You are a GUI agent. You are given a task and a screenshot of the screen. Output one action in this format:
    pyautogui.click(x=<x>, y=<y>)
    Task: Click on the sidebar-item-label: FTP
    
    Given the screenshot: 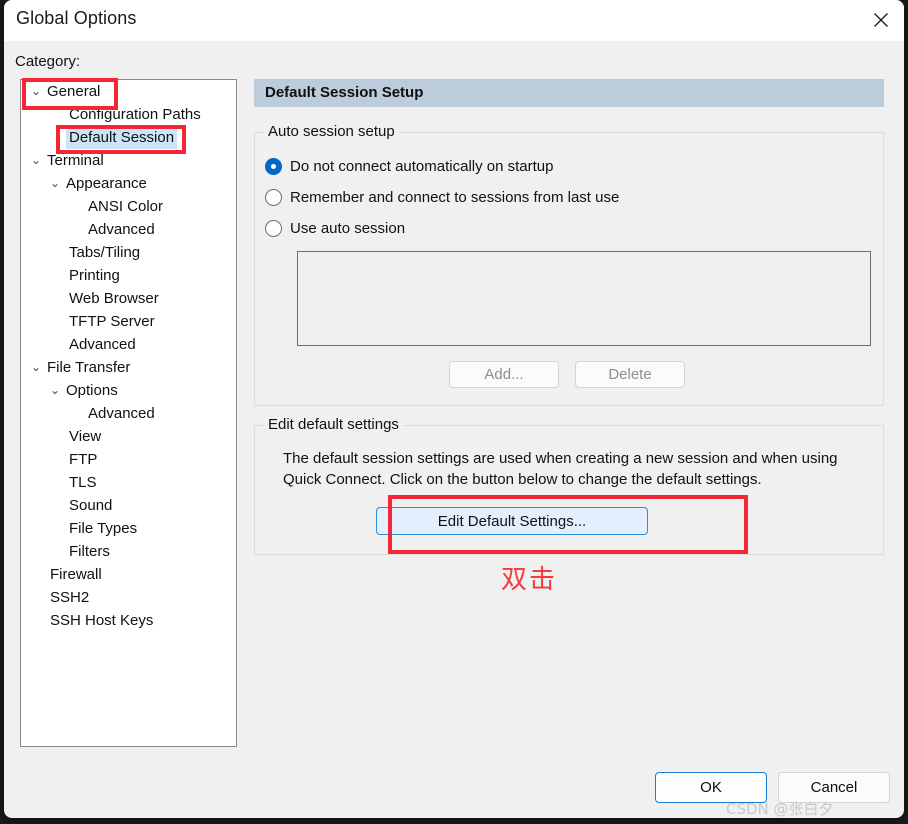 What is the action you would take?
    pyautogui.click(x=83, y=459)
    